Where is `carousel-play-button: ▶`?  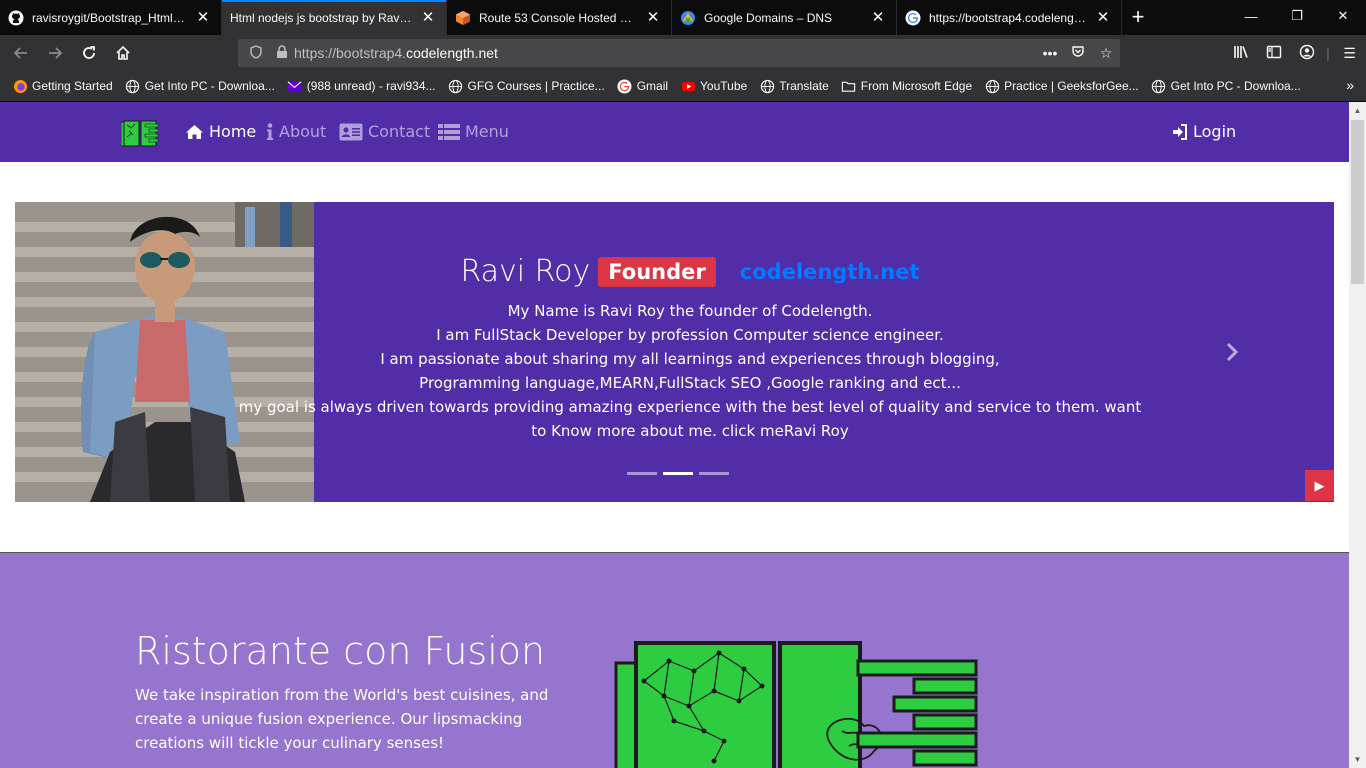 carousel-play-button: ▶ is located at coordinates (1319, 485).